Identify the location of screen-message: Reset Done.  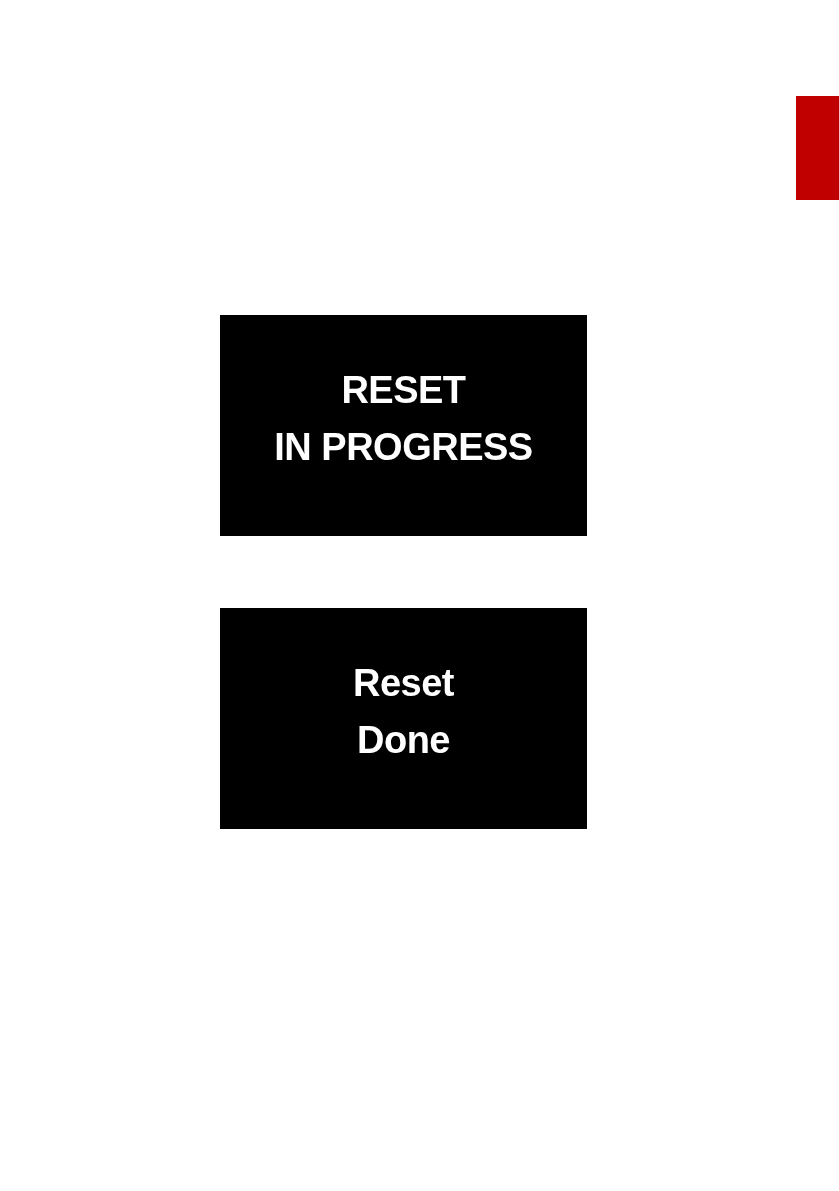
(403, 711).